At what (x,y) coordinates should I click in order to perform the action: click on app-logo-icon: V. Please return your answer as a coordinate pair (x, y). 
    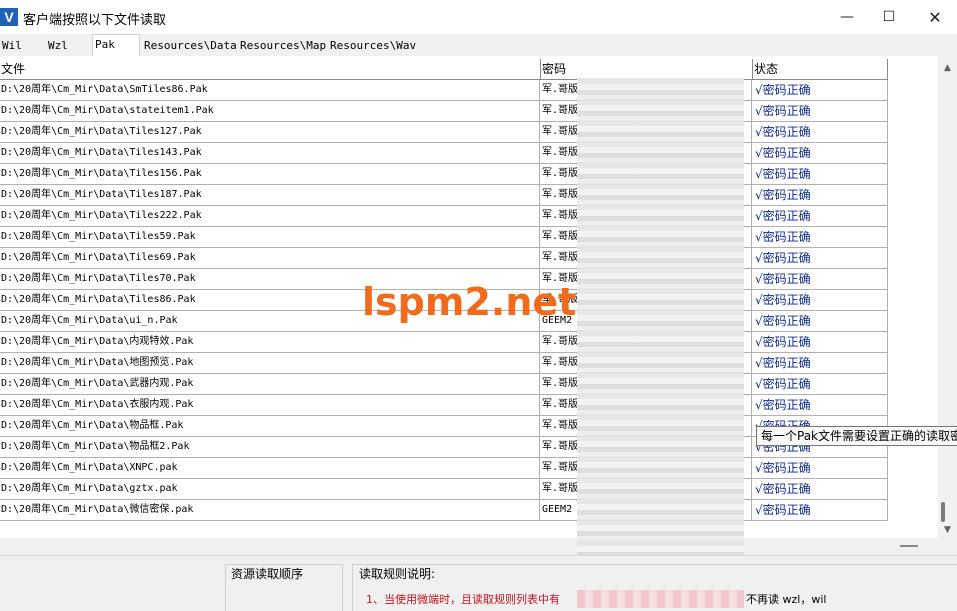
    Looking at the image, I should click on (9, 17).